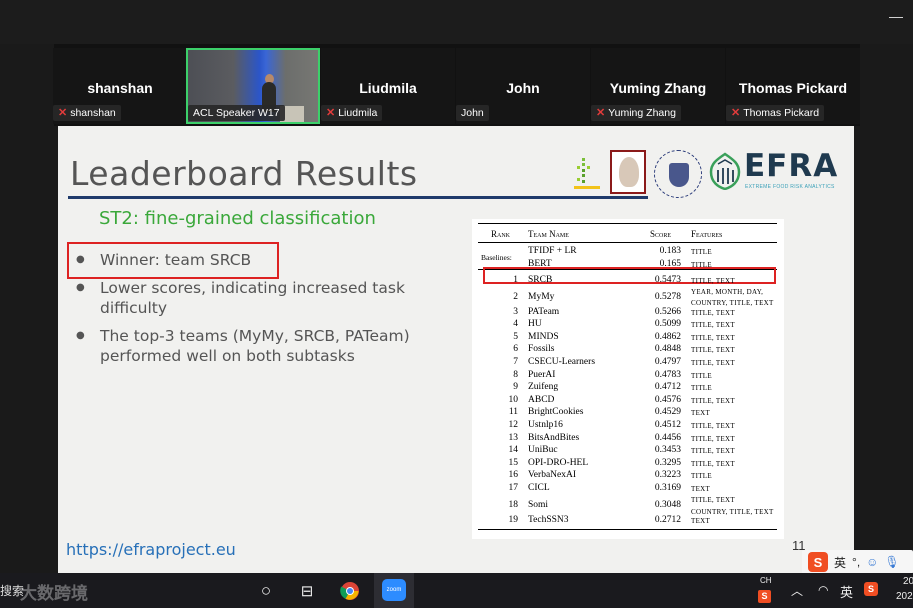  What do you see at coordinates (790, 187) in the screenshot?
I see `efra-logo-subtitle: EXTREME FOOD RISK ANALYTICS` at bounding box center [790, 187].